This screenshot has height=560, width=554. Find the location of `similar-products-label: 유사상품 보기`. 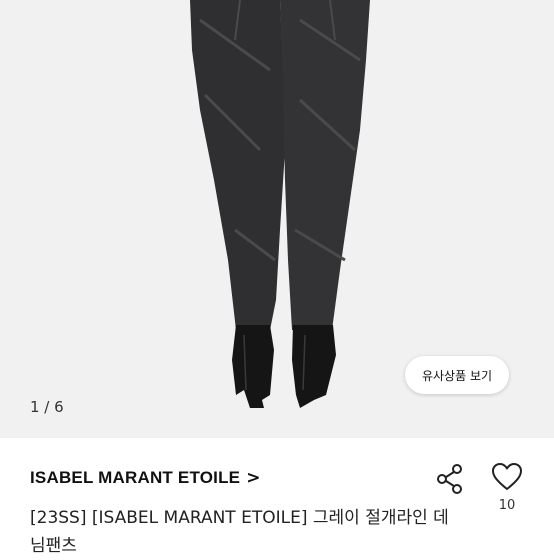

similar-products-label: 유사상품 보기 is located at coordinates (457, 375).